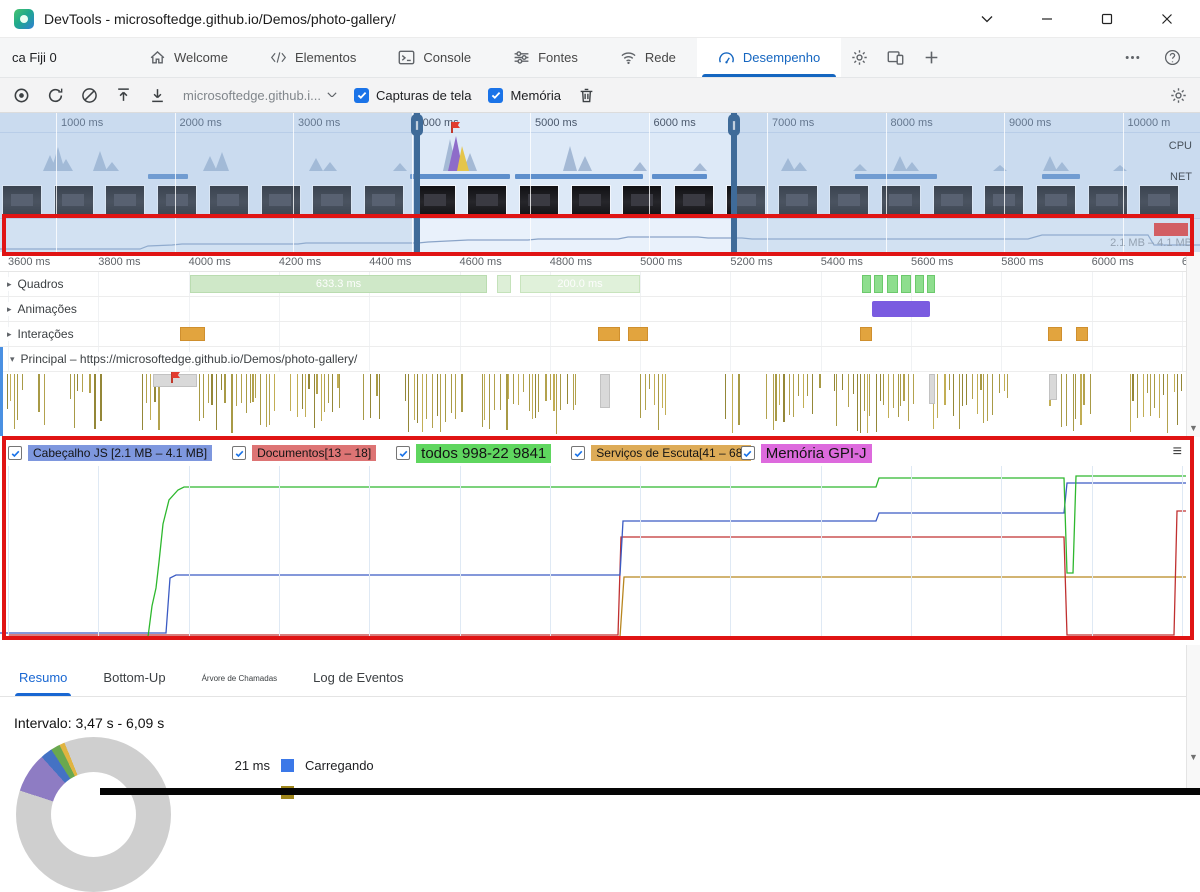 This screenshot has width=1200, height=892. What do you see at coordinates (42, 334) in the screenshot?
I see `interactions-track-label: ▸ Interações` at bounding box center [42, 334].